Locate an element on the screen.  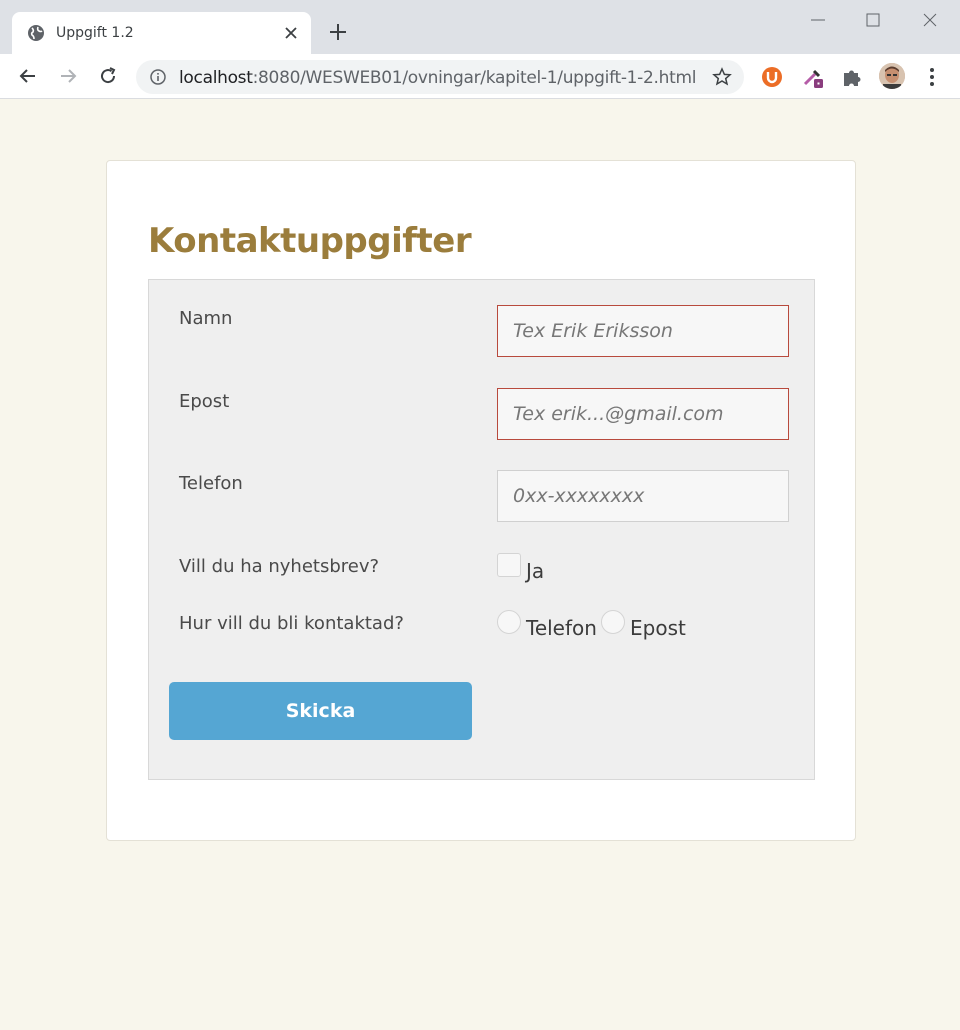
info-icon is located at coordinates (158, 77).